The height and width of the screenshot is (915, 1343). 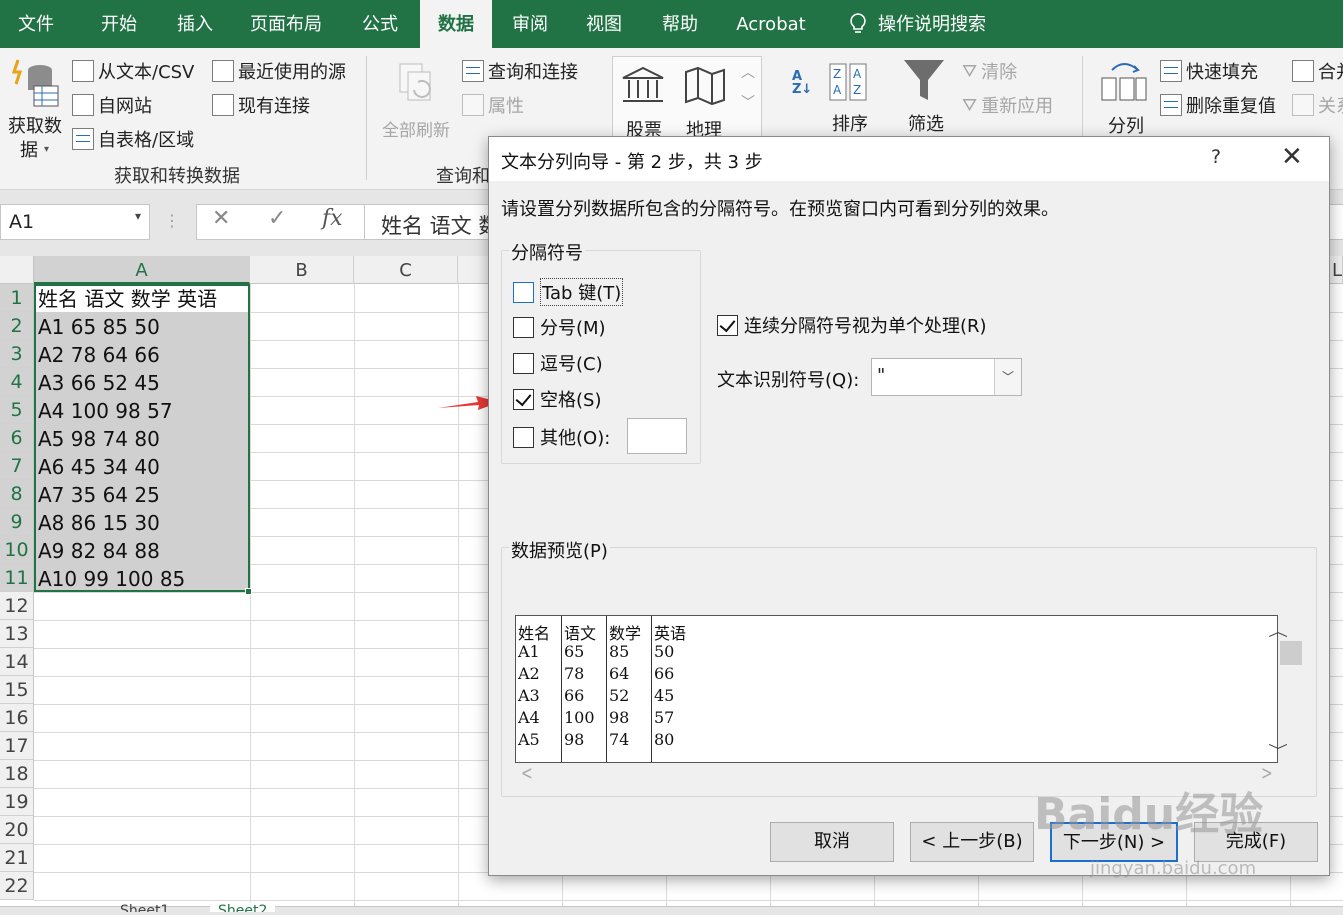 What do you see at coordinates (35, 107) in the screenshot?
I see `get-data-button: 获取数 据 ▾` at bounding box center [35, 107].